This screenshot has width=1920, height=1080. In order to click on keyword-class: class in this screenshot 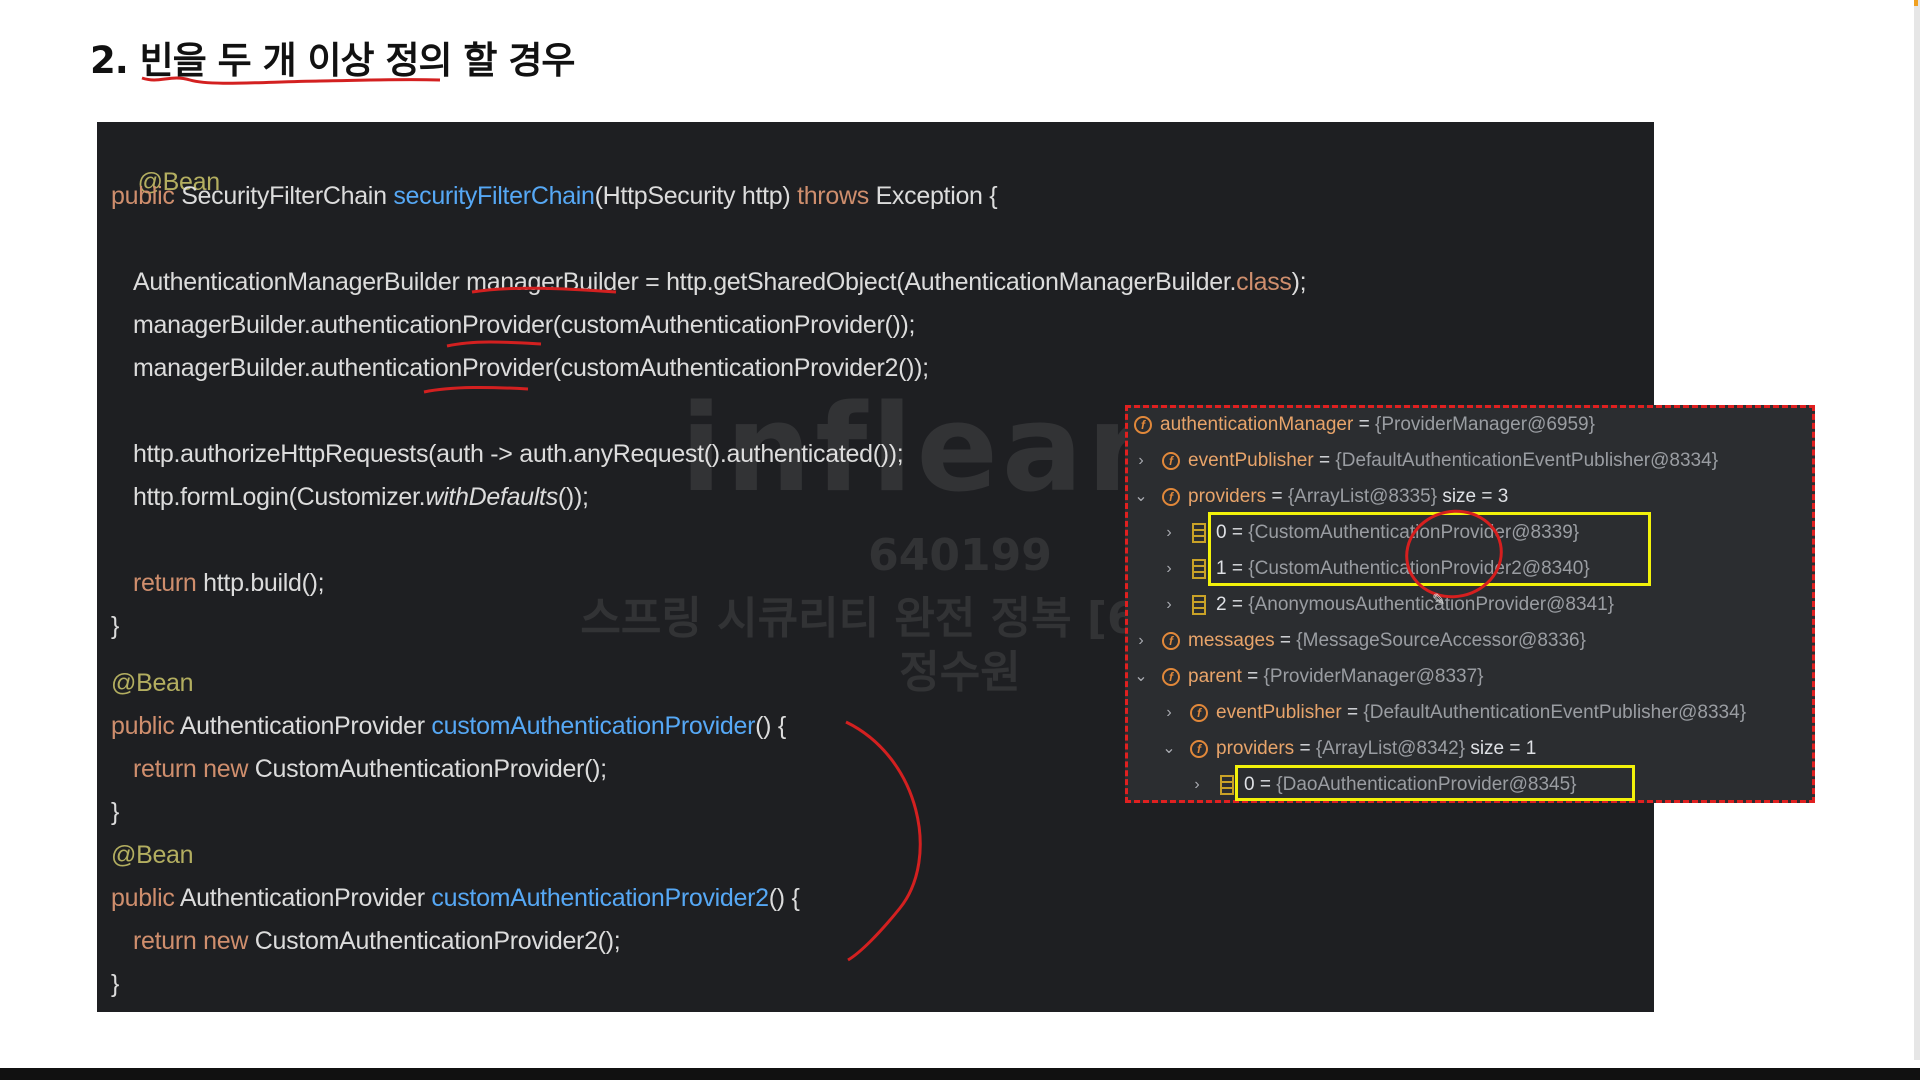, I will do `click(1264, 282)`.